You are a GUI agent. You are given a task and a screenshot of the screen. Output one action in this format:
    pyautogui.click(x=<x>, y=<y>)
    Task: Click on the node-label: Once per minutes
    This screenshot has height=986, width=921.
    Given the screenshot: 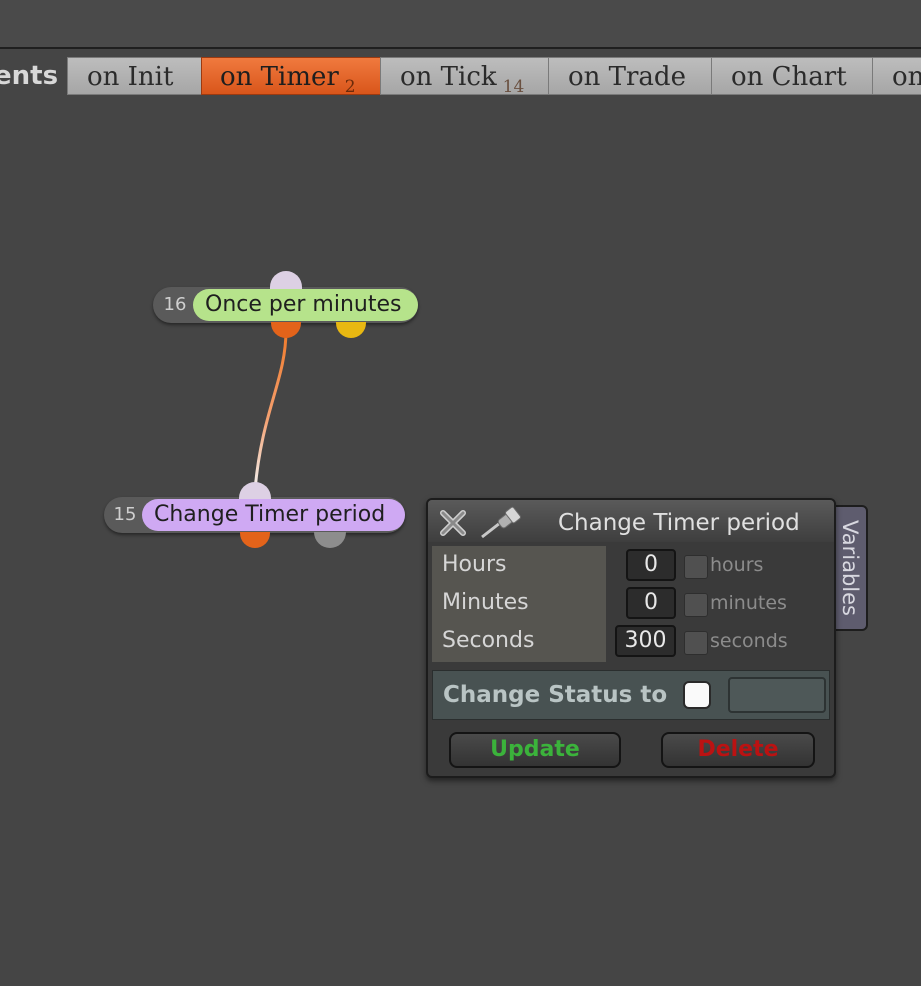 What is the action you would take?
    pyautogui.click(x=305, y=305)
    